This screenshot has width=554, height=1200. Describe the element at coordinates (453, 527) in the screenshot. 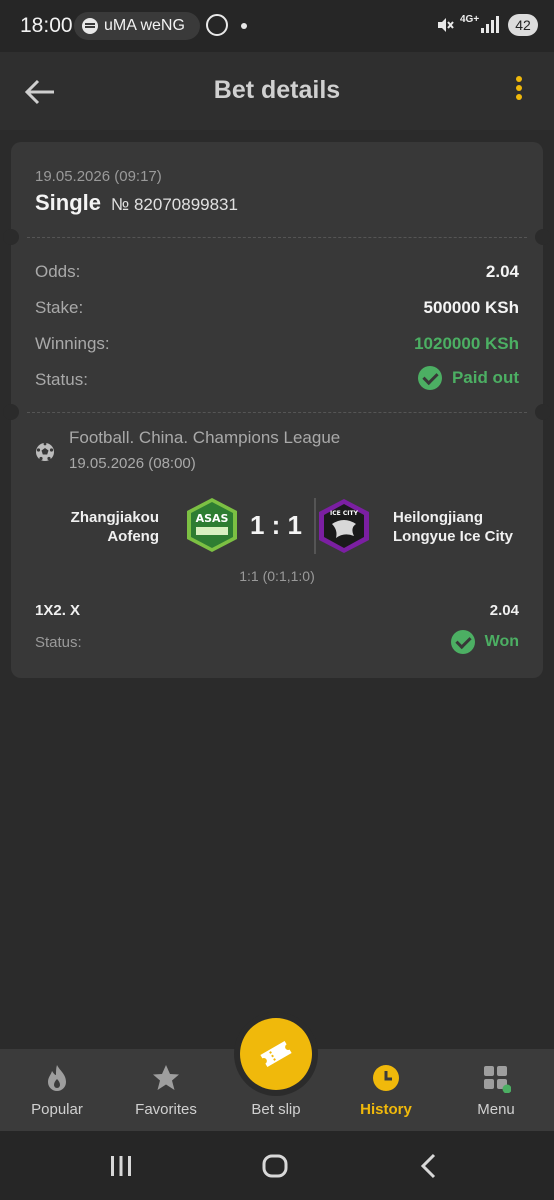

I see `away-team-name: Heilongjiang Longyue Ice City` at that location.